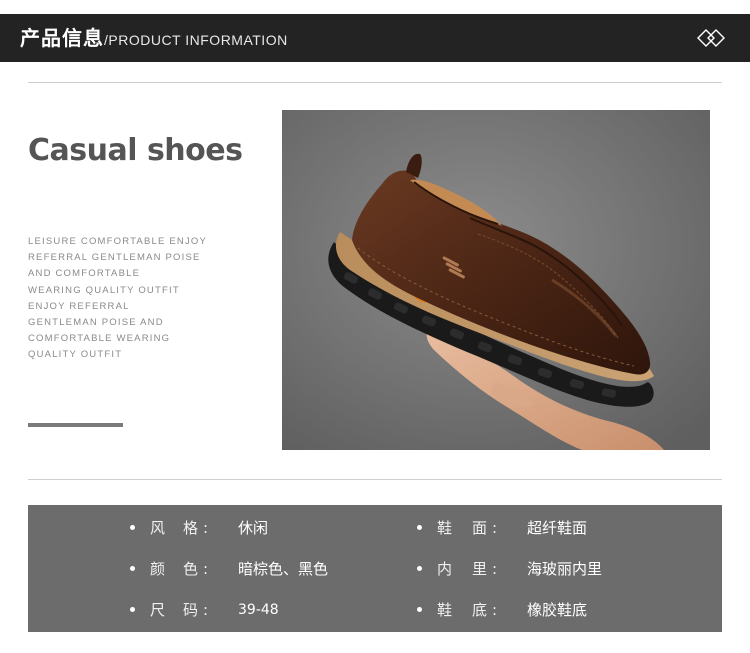 This screenshot has height=653, width=750. What do you see at coordinates (158, 610) in the screenshot?
I see `spec-label-char: 尺` at bounding box center [158, 610].